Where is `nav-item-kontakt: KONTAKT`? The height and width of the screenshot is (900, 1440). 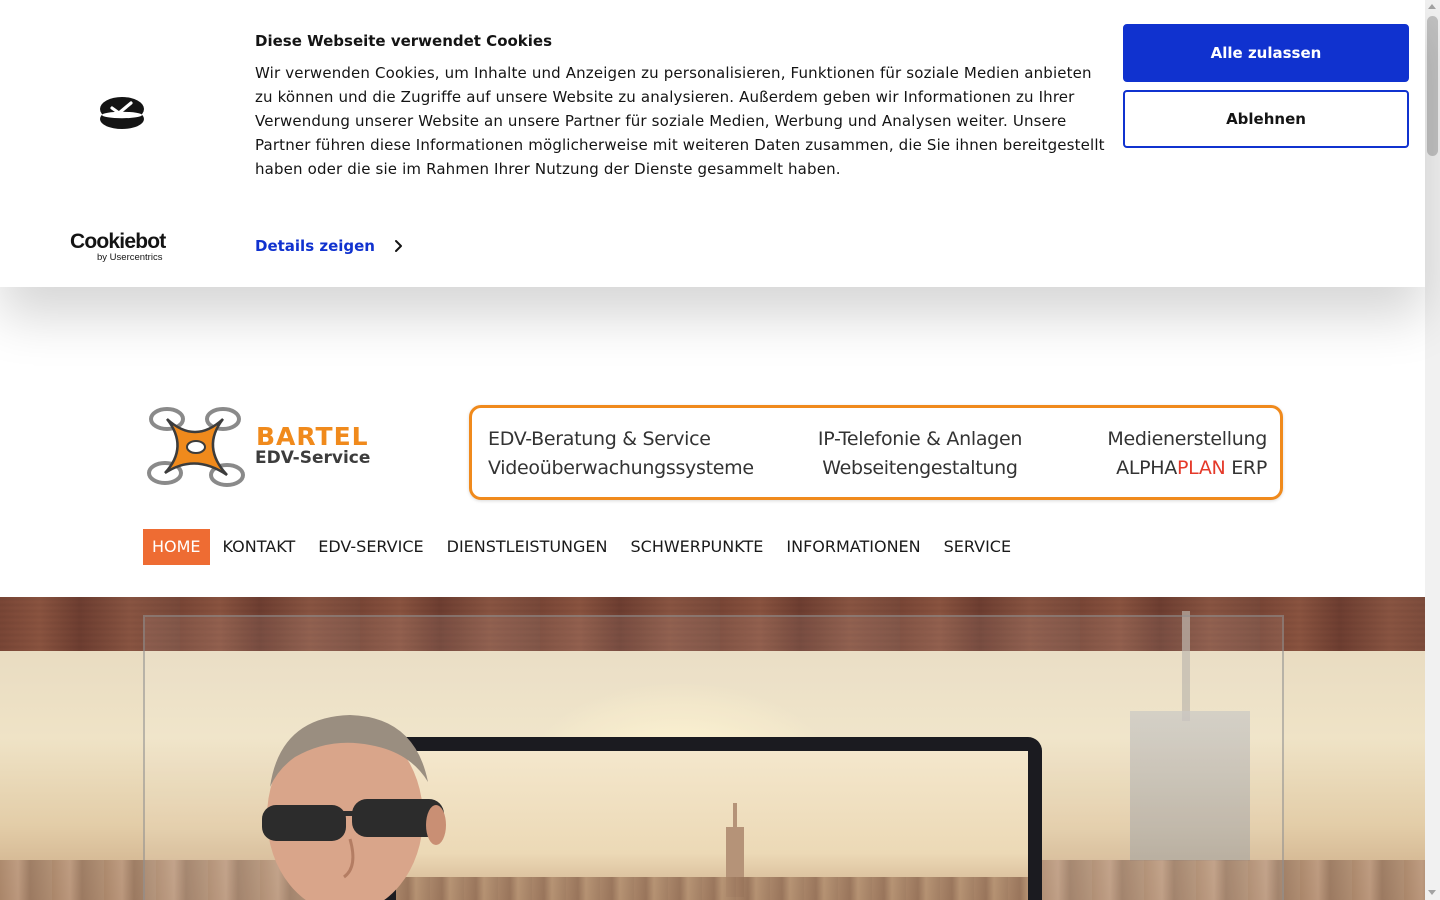 nav-item-kontakt: KONTAKT is located at coordinates (259, 547).